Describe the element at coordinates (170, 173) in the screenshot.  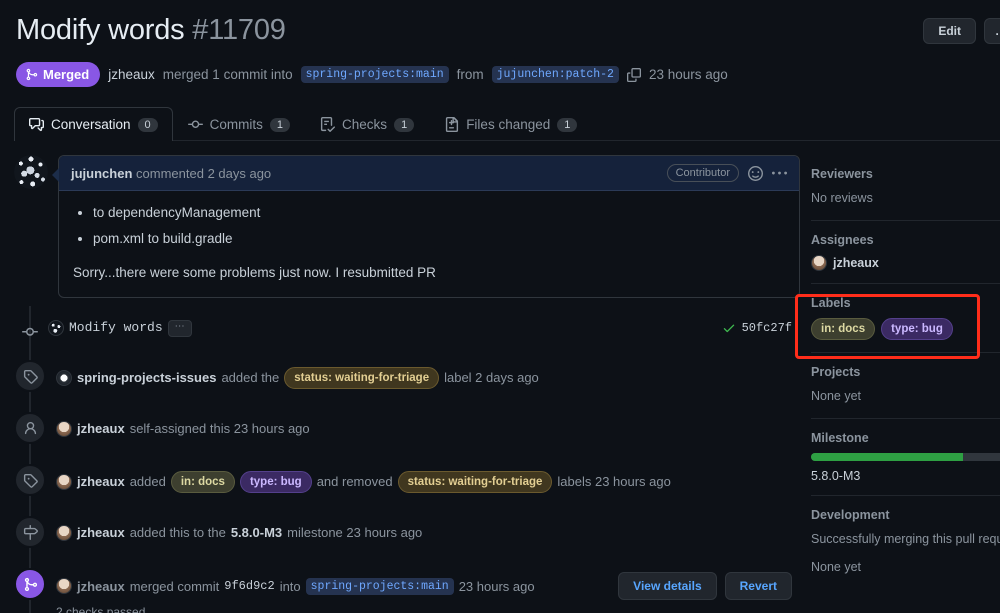
I see `comment-action: commented` at that location.